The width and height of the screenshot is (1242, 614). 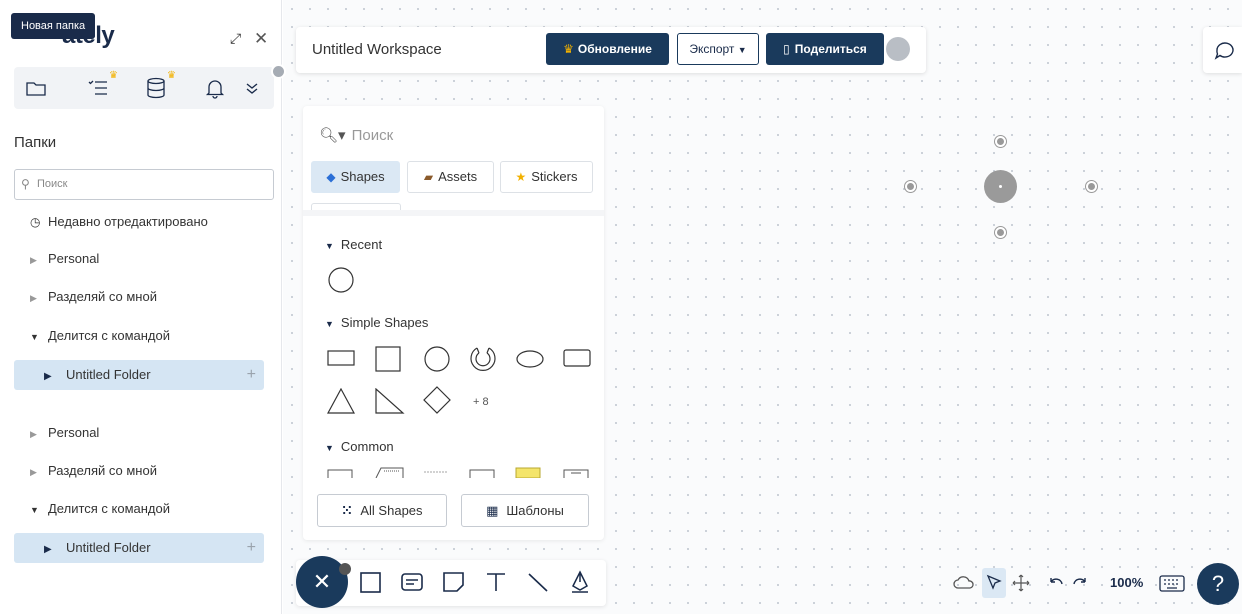 What do you see at coordinates (278, 71) in the screenshot?
I see `sidebar-collapse-handle` at bounding box center [278, 71].